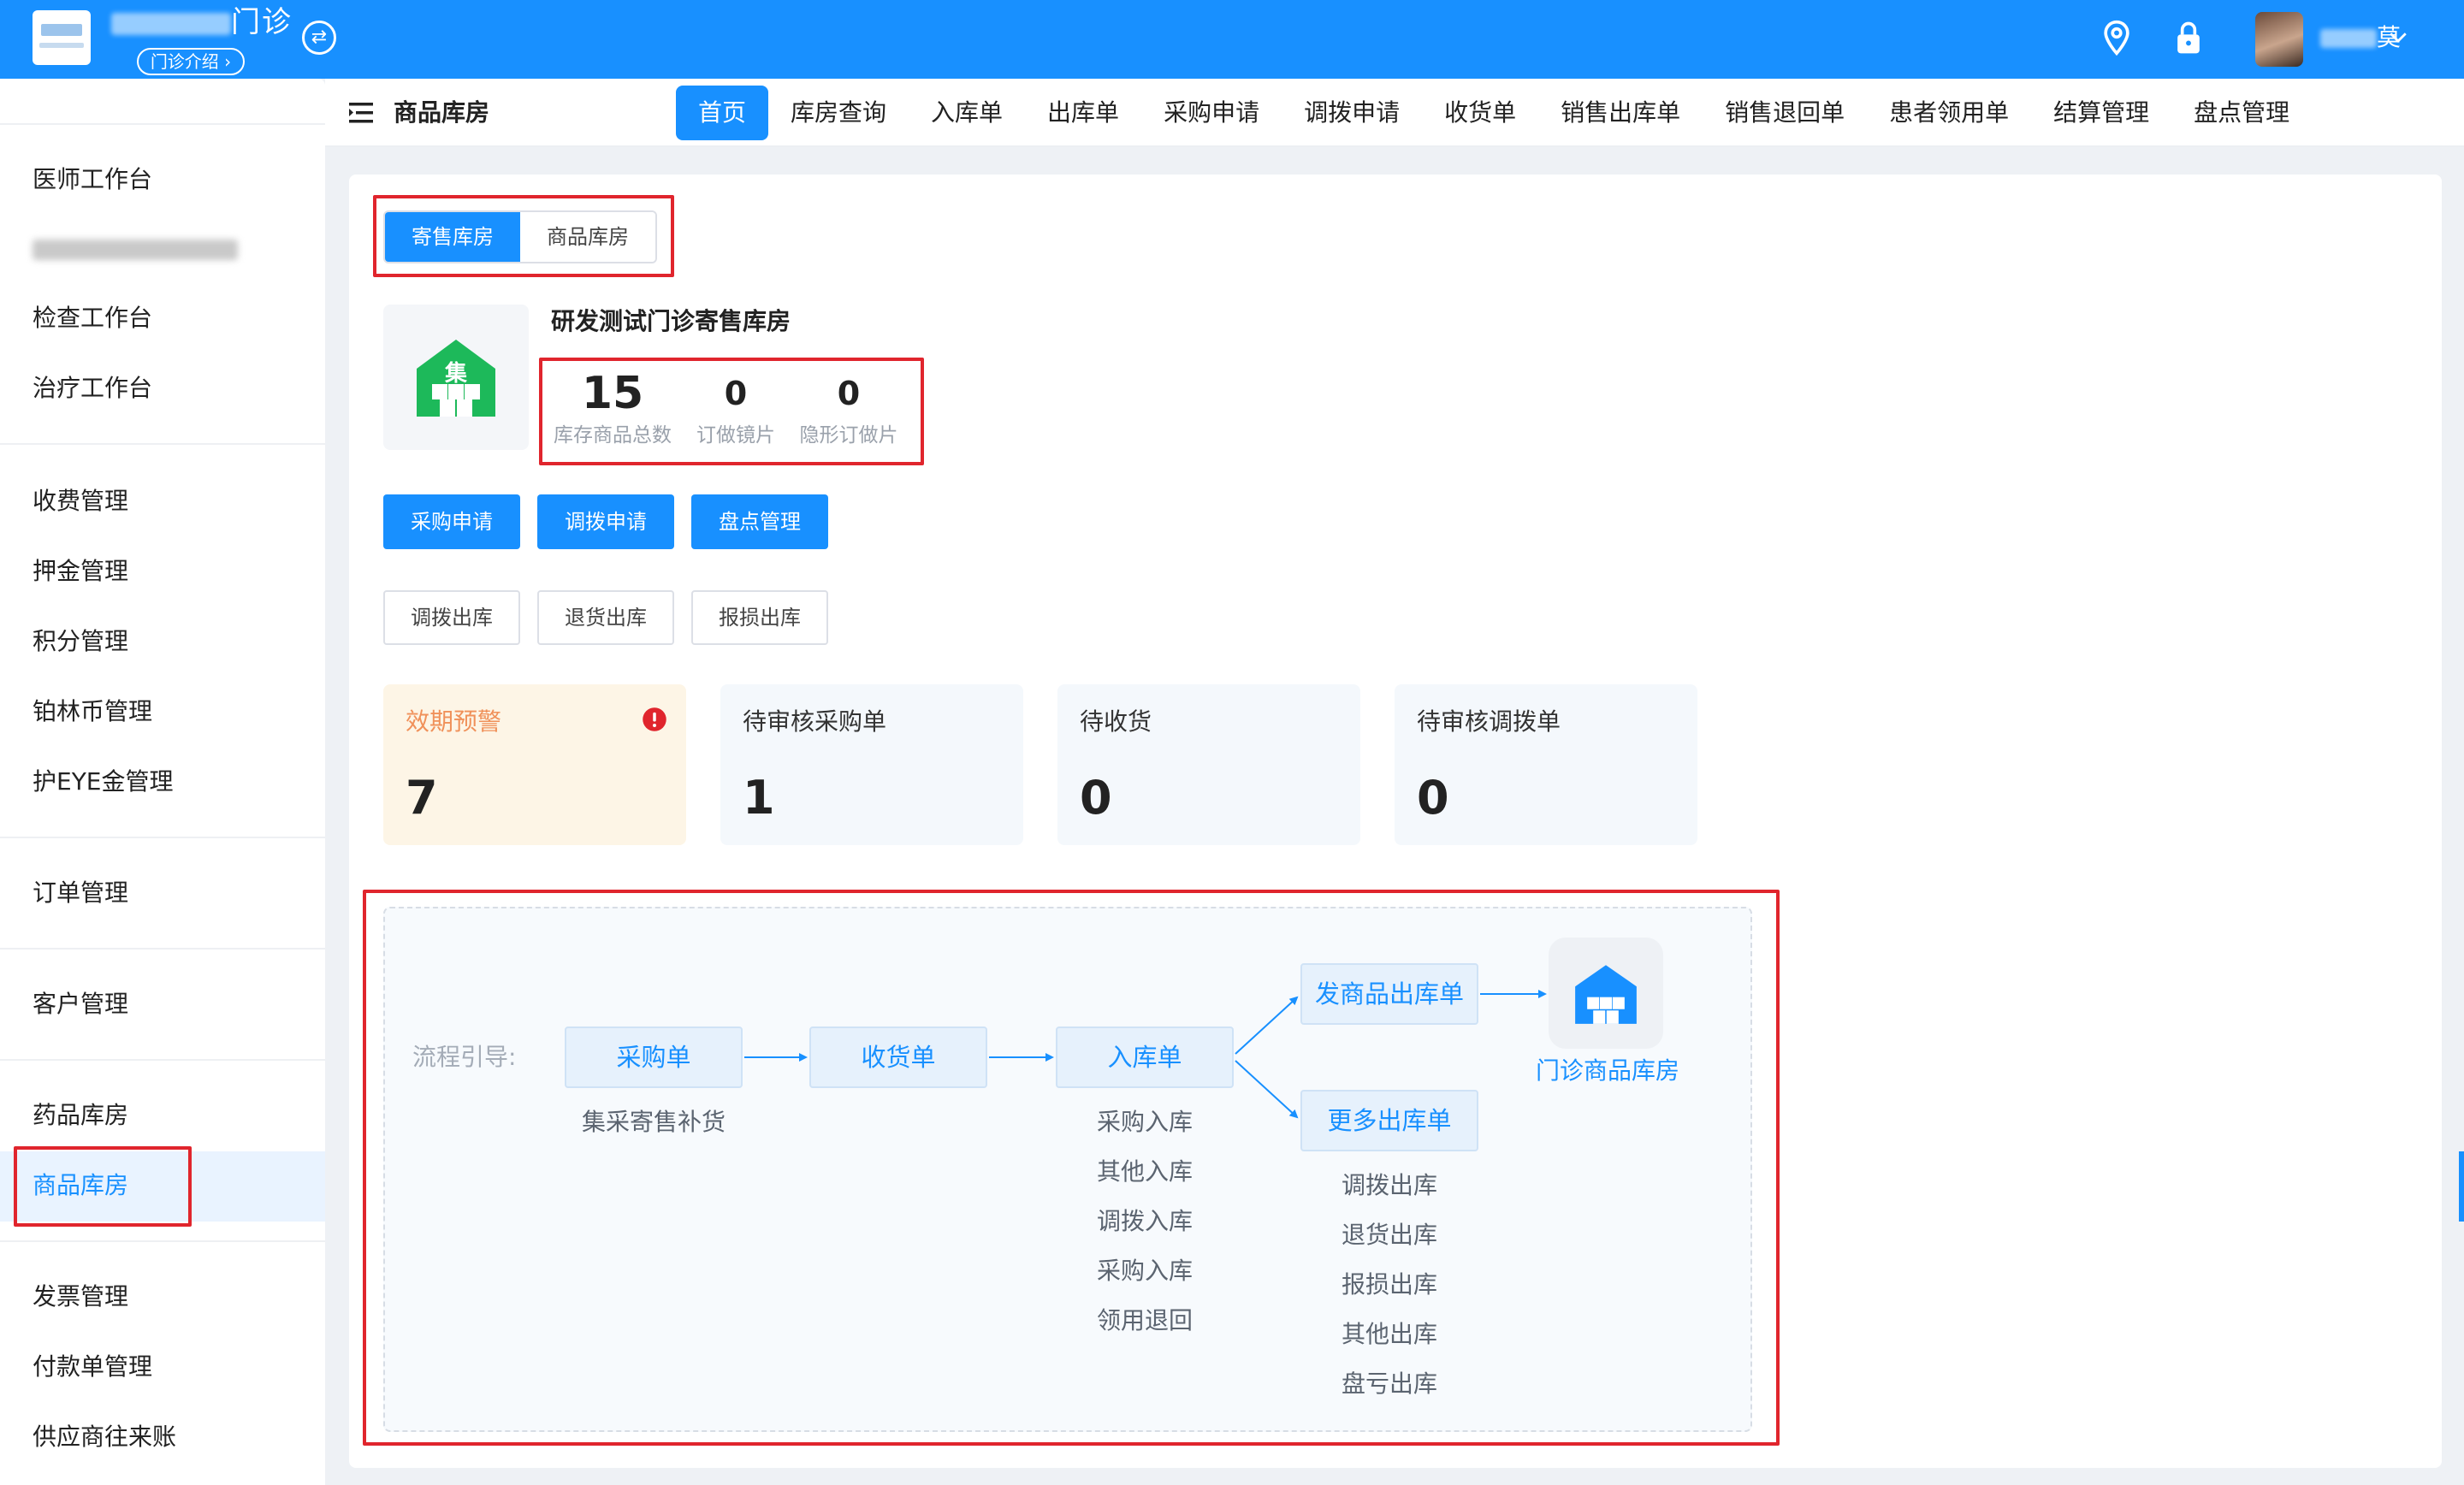  What do you see at coordinates (838, 113) in the screenshot?
I see `tab-warehouse-query: 库房查询` at bounding box center [838, 113].